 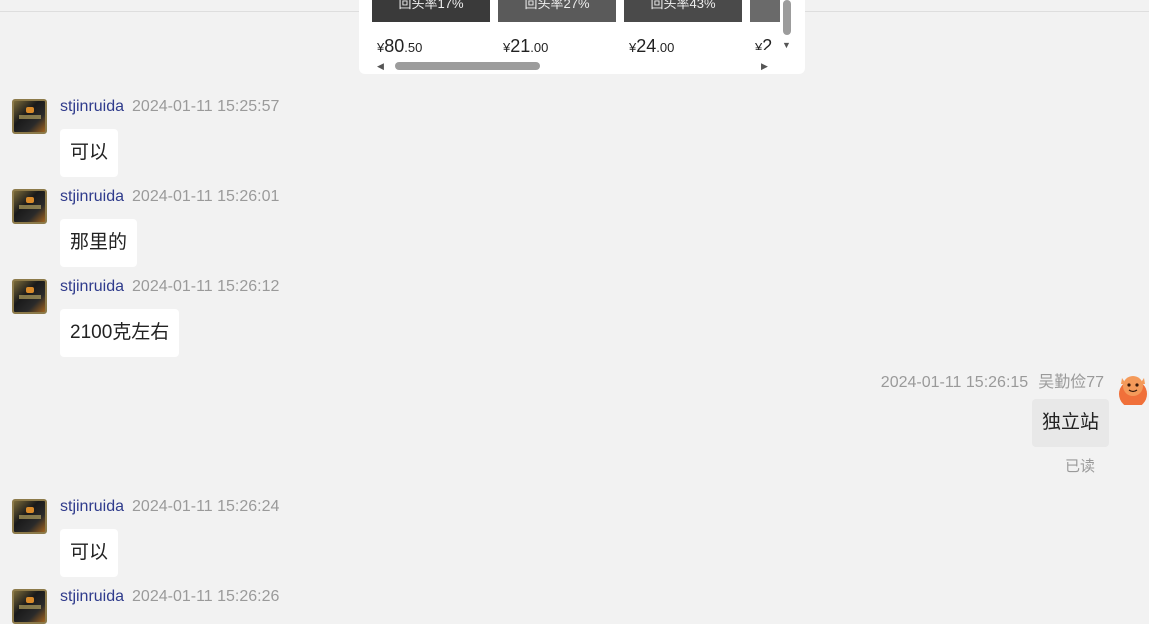 What do you see at coordinates (120, 333) in the screenshot?
I see `message-bubble: 2100克左右` at bounding box center [120, 333].